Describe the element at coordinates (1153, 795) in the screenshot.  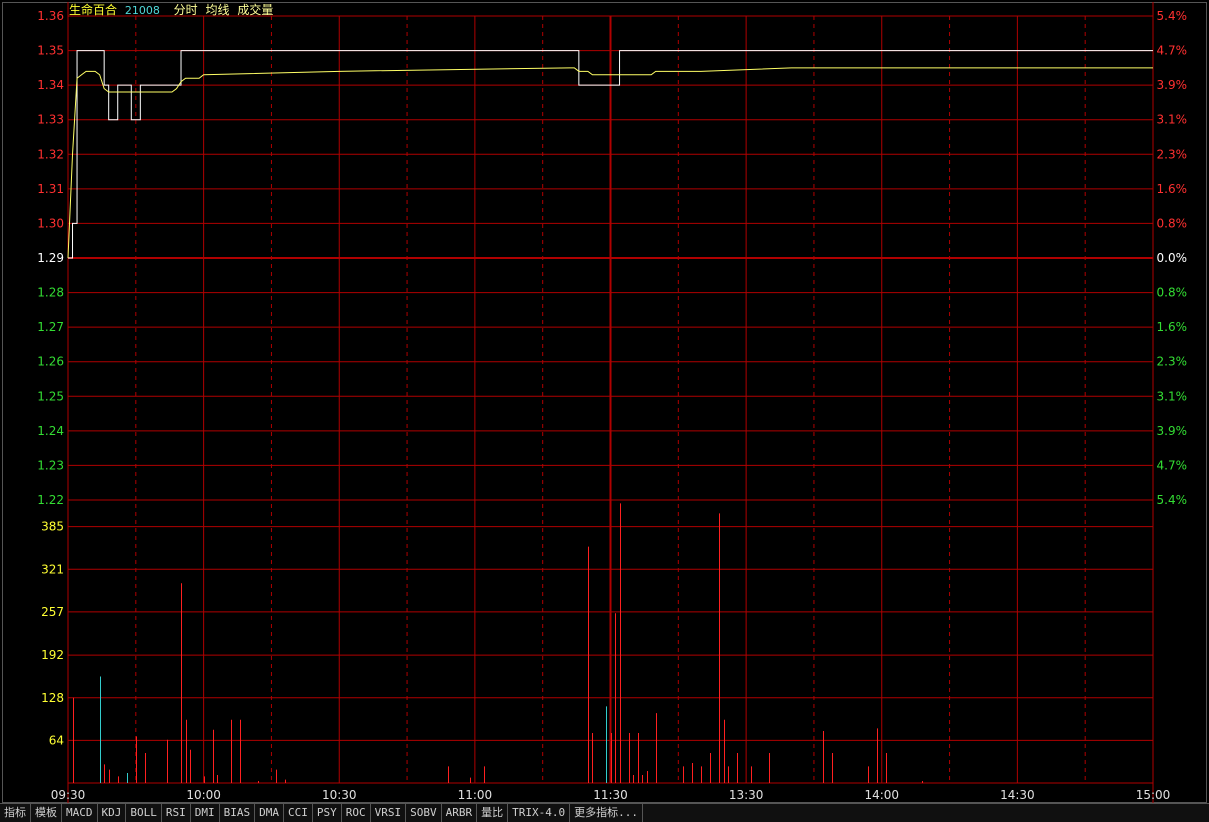
I see `time-tick-label: 15:00` at that location.